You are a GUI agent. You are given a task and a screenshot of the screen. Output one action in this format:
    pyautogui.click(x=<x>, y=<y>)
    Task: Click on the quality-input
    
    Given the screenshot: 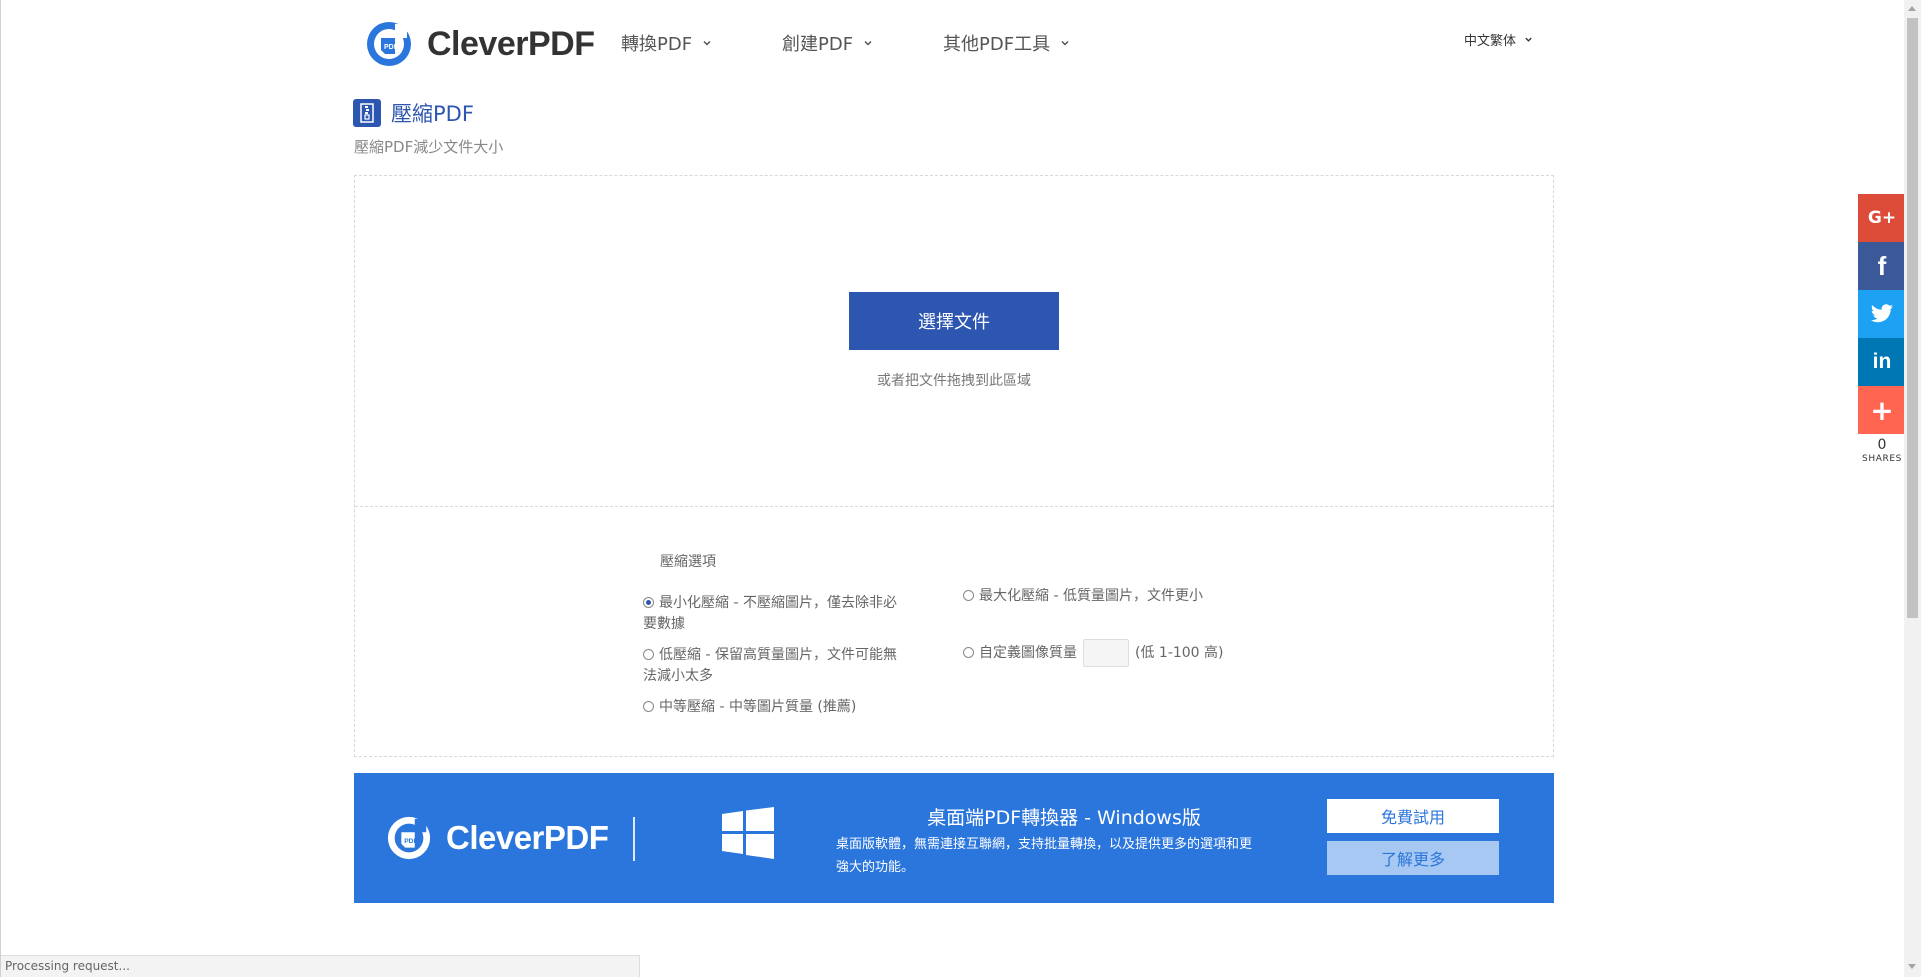 What is the action you would take?
    pyautogui.click(x=1106, y=653)
    